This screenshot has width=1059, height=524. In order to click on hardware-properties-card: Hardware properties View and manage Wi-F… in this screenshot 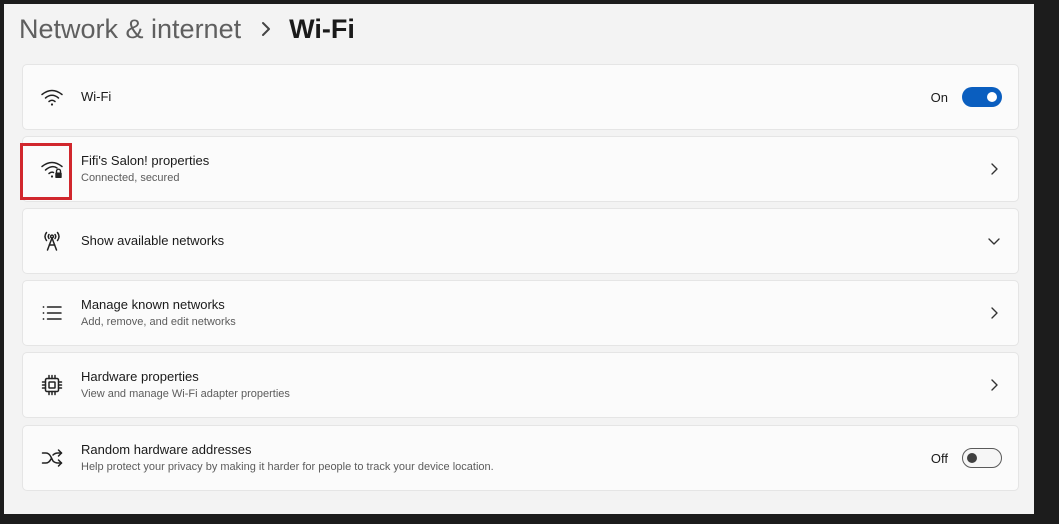, I will do `click(520, 385)`.